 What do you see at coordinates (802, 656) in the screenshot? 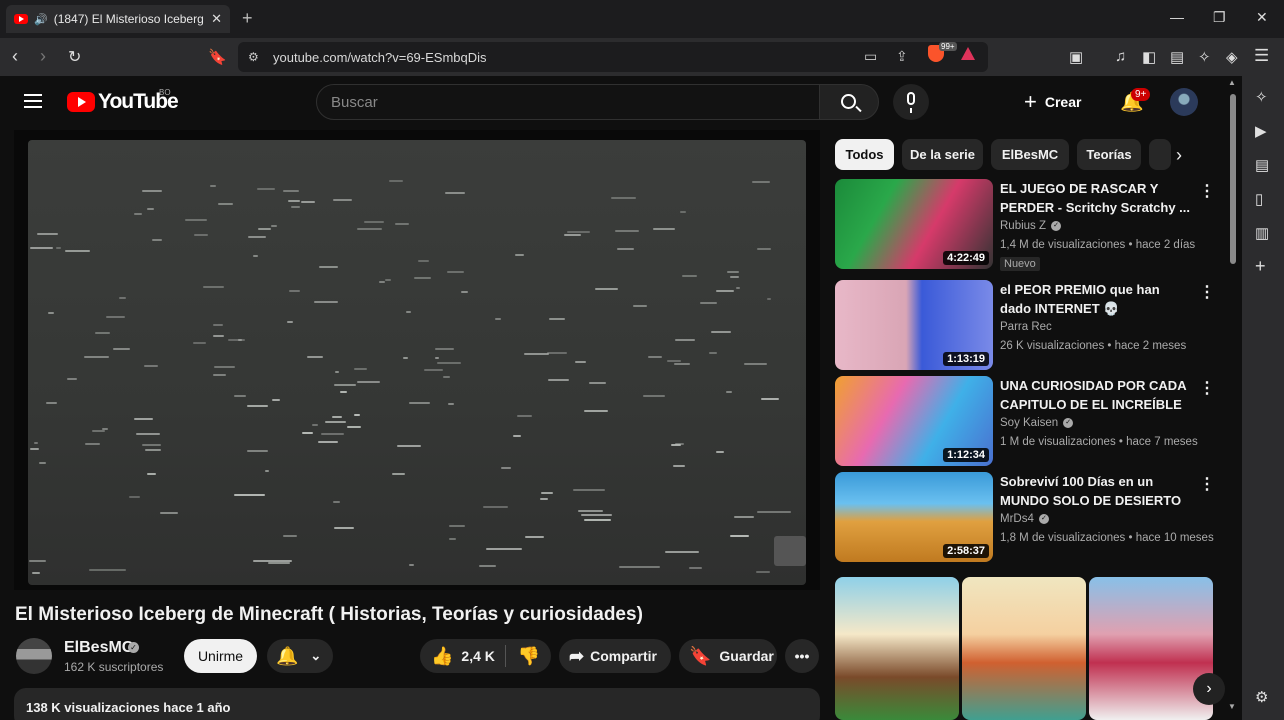
I see `more-actions-button: •••` at bounding box center [802, 656].